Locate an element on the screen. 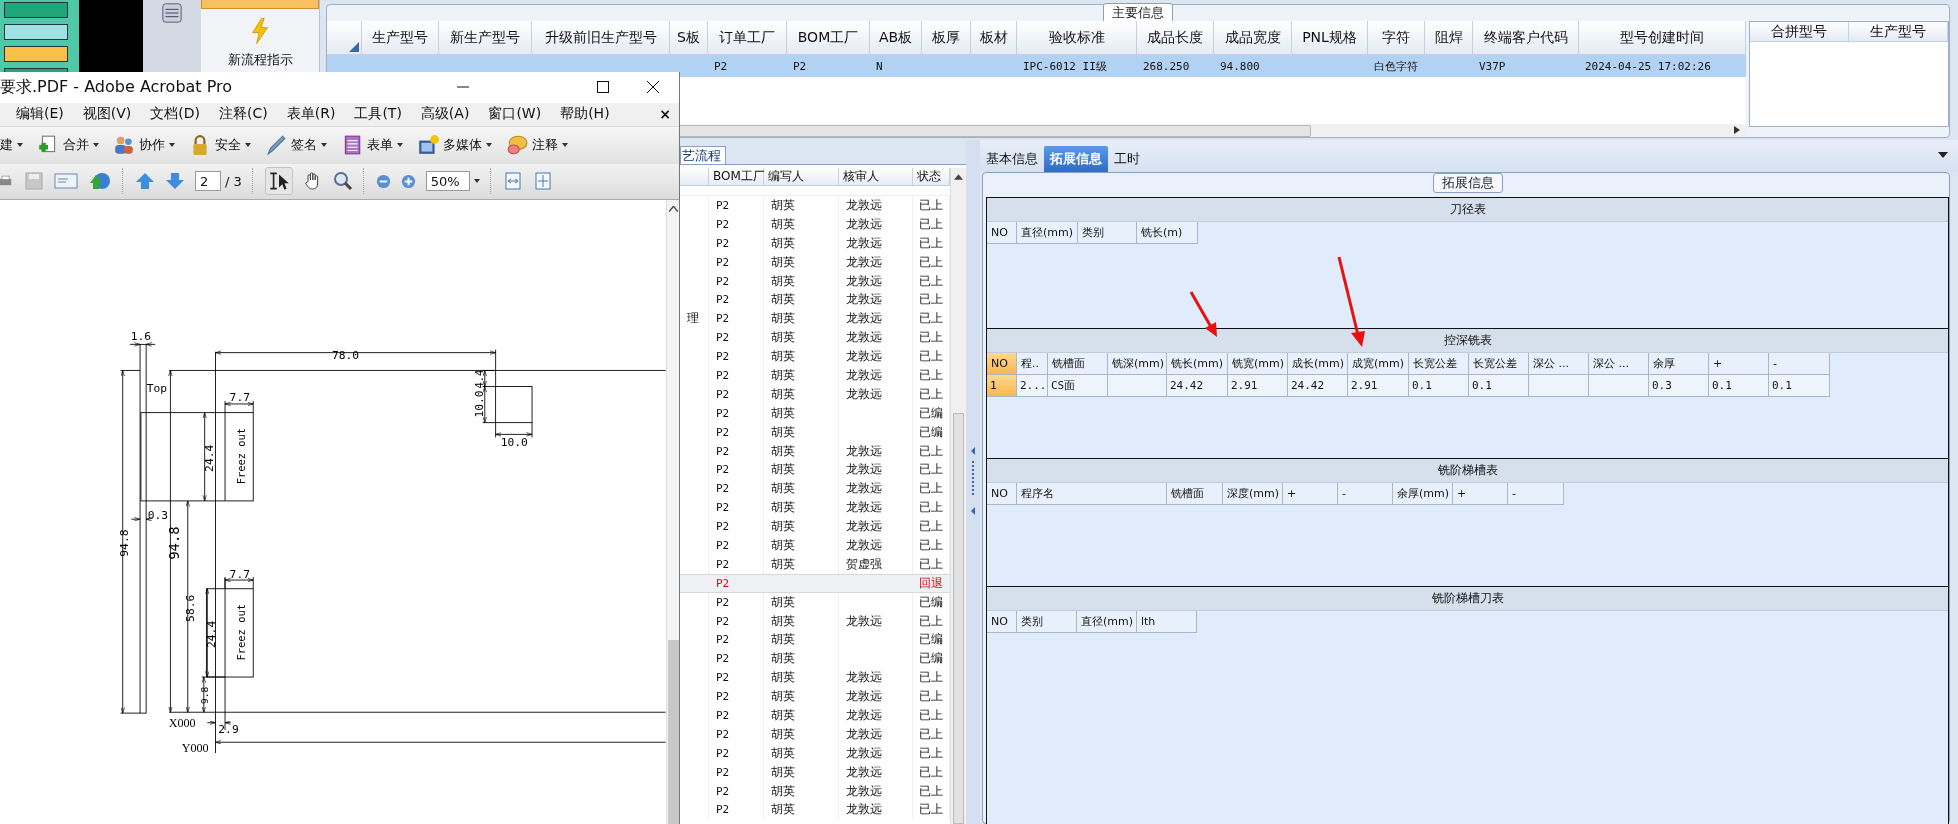 Image resolution: width=1958 pixels, height=824 pixels. toolbar-button: 建 is located at coordinates (11, 145).